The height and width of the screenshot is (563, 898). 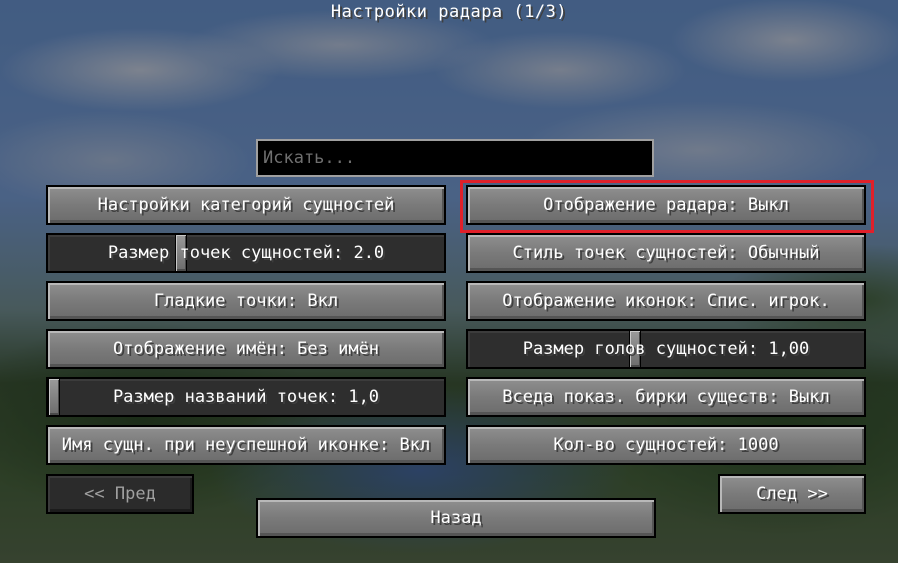 What do you see at coordinates (246, 301) in the screenshot?
I see `smooth-dots-button: Гладкие точки: Вкл` at bounding box center [246, 301].